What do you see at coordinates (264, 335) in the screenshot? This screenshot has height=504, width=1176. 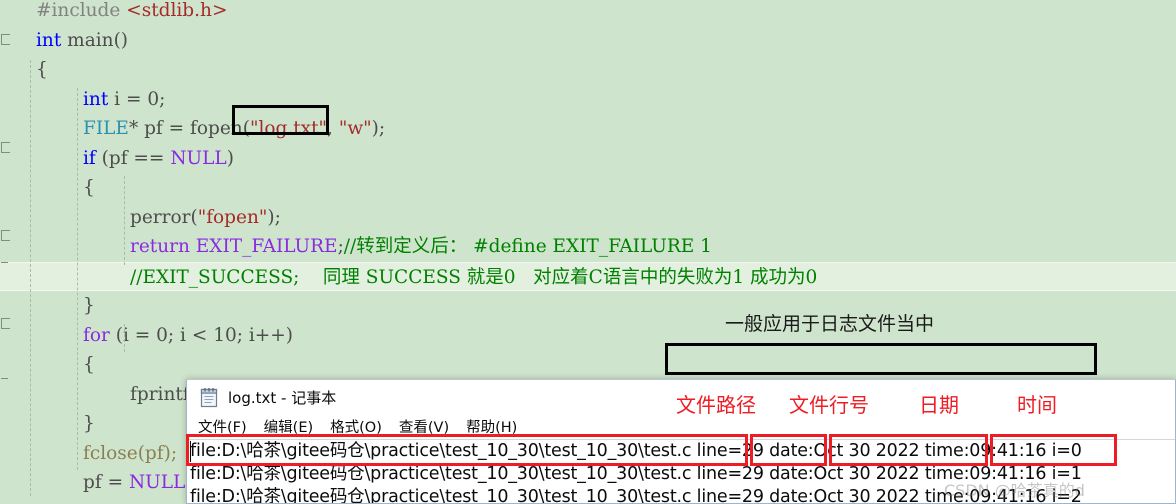 I see `code-token: ; i++)` at bounding box center [264, 335].